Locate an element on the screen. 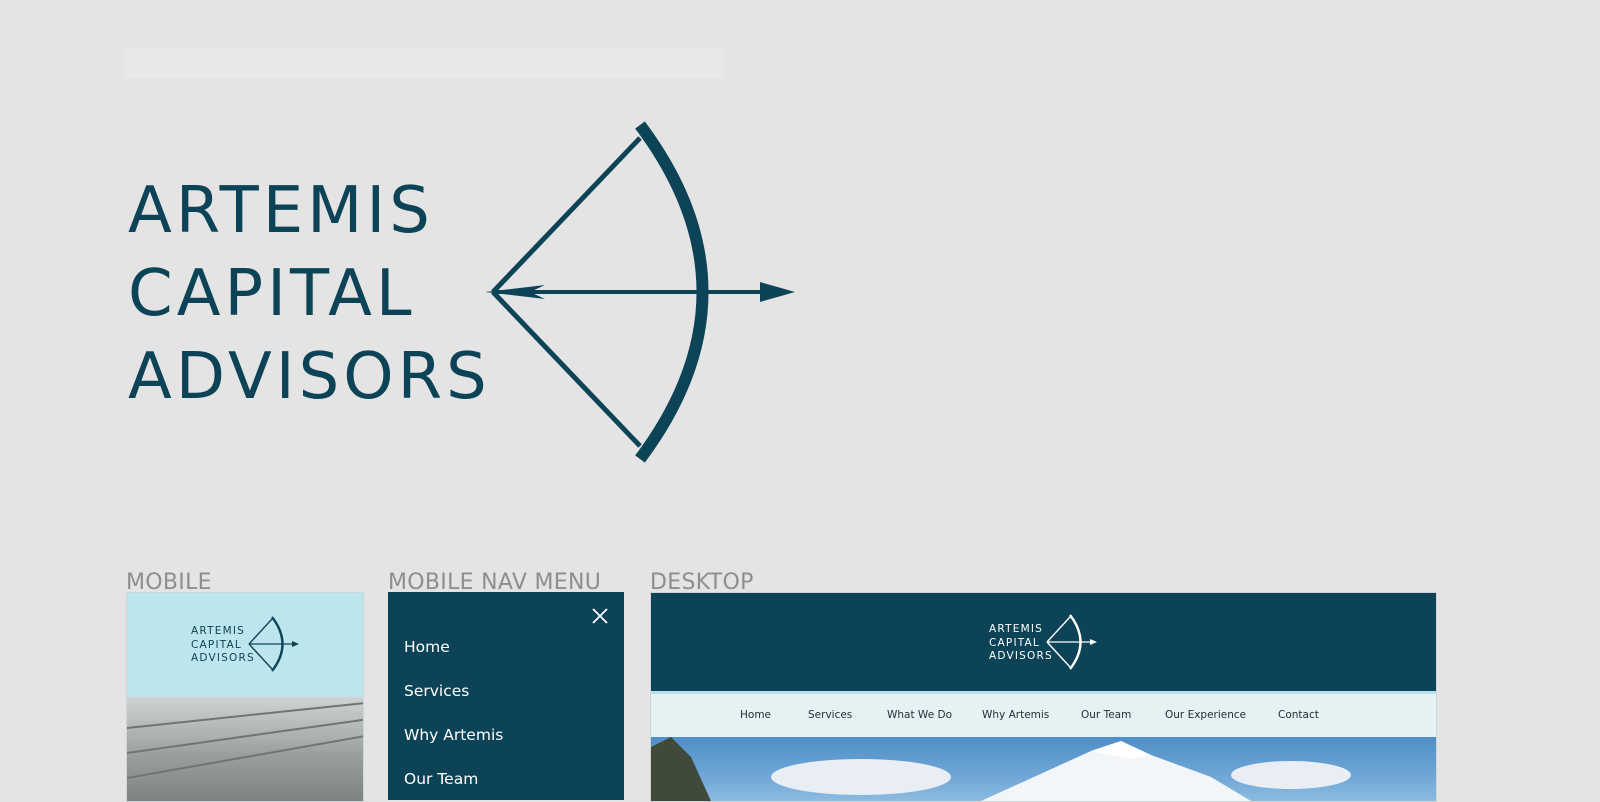 This screenshot has width=1600, height=802. mobile-header: ARTEMIS CAPITAL ADVISORS is located at coordinates (245, 645).